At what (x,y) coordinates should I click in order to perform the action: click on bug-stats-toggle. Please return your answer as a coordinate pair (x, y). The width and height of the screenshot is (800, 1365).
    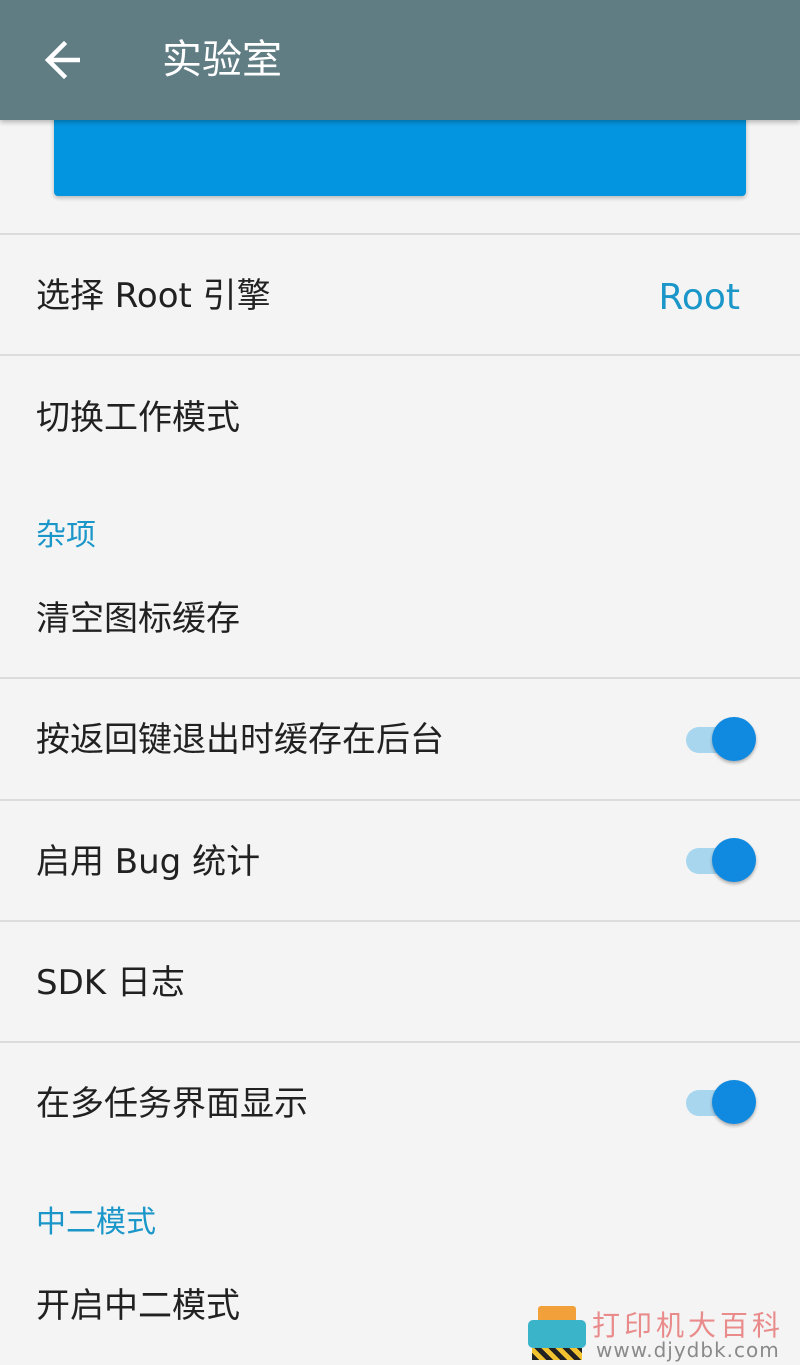
    Looking at the image, I should click on (722, 861).